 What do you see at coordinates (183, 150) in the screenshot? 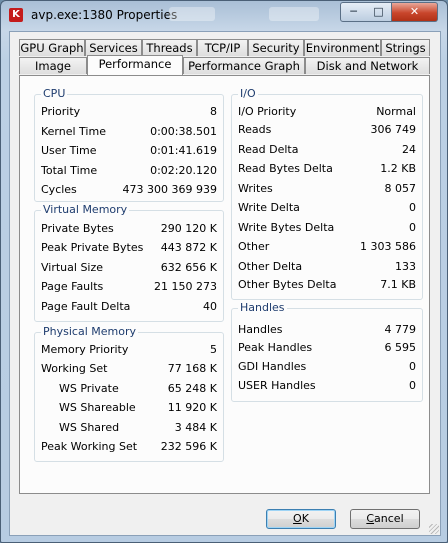
I see `row-value: 0:01:41.619` at bounding box center [183, 150].